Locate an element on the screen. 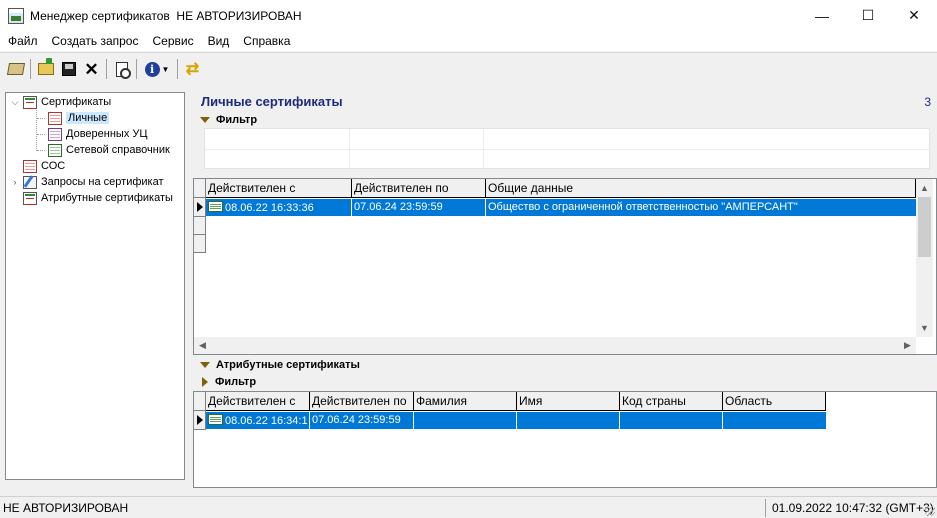  tree-item-network-directory: Сетевой справочник is located at coordinates (107, 150).